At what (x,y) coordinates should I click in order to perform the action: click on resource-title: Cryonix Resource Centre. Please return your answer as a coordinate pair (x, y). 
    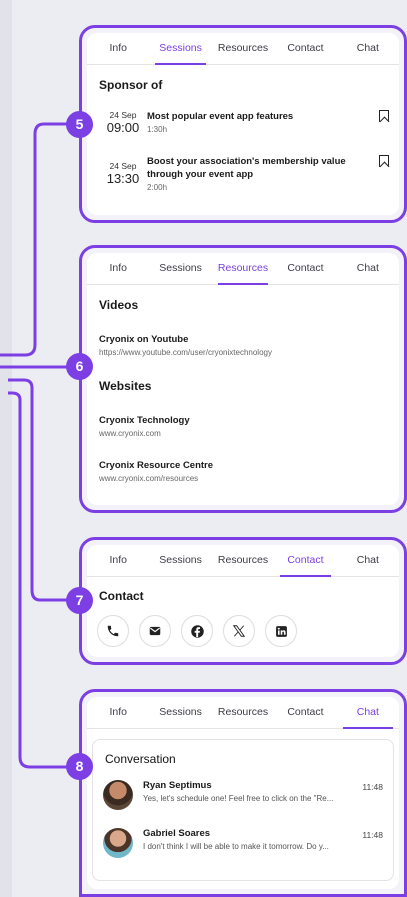
    Looking at the image, I should click on (156, 465).